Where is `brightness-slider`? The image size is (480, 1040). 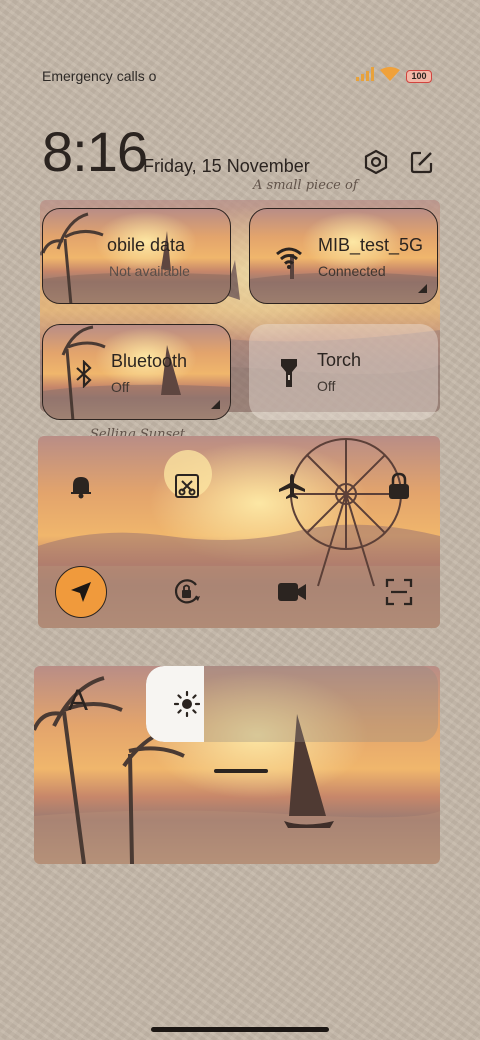 brightness-slider is located at coordinates (292, 704).